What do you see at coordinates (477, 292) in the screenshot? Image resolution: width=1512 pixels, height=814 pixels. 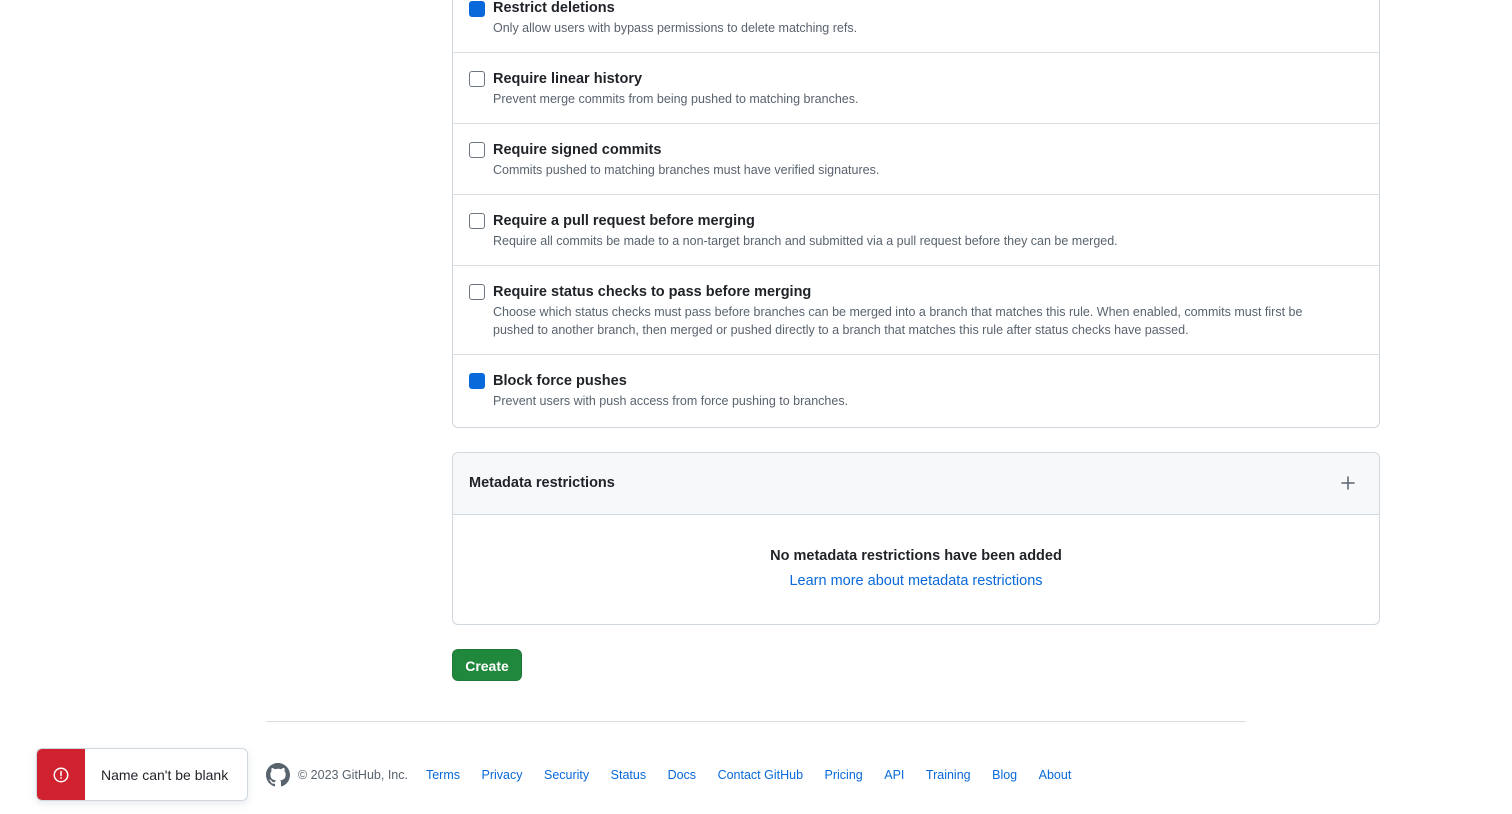 I see `require-status-checks-checkbox` at bounding box center [477, 292].